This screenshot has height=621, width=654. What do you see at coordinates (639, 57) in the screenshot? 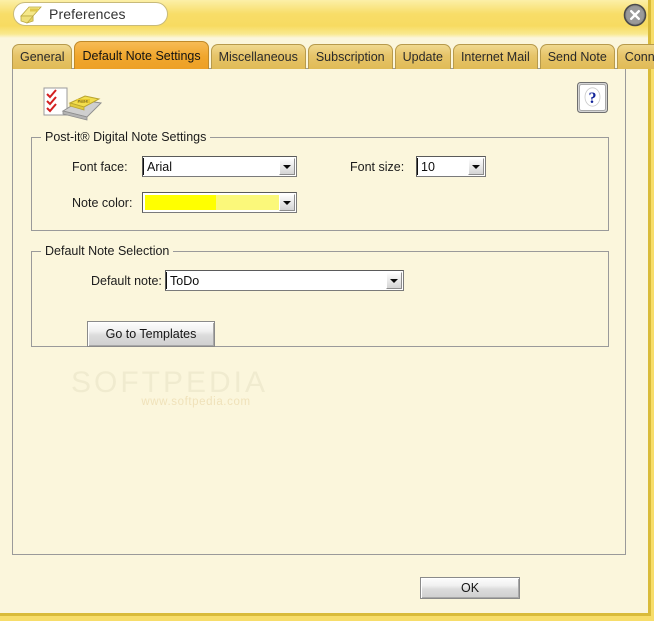
I see `tab-label: Connections` at bounding box center [639, 57].